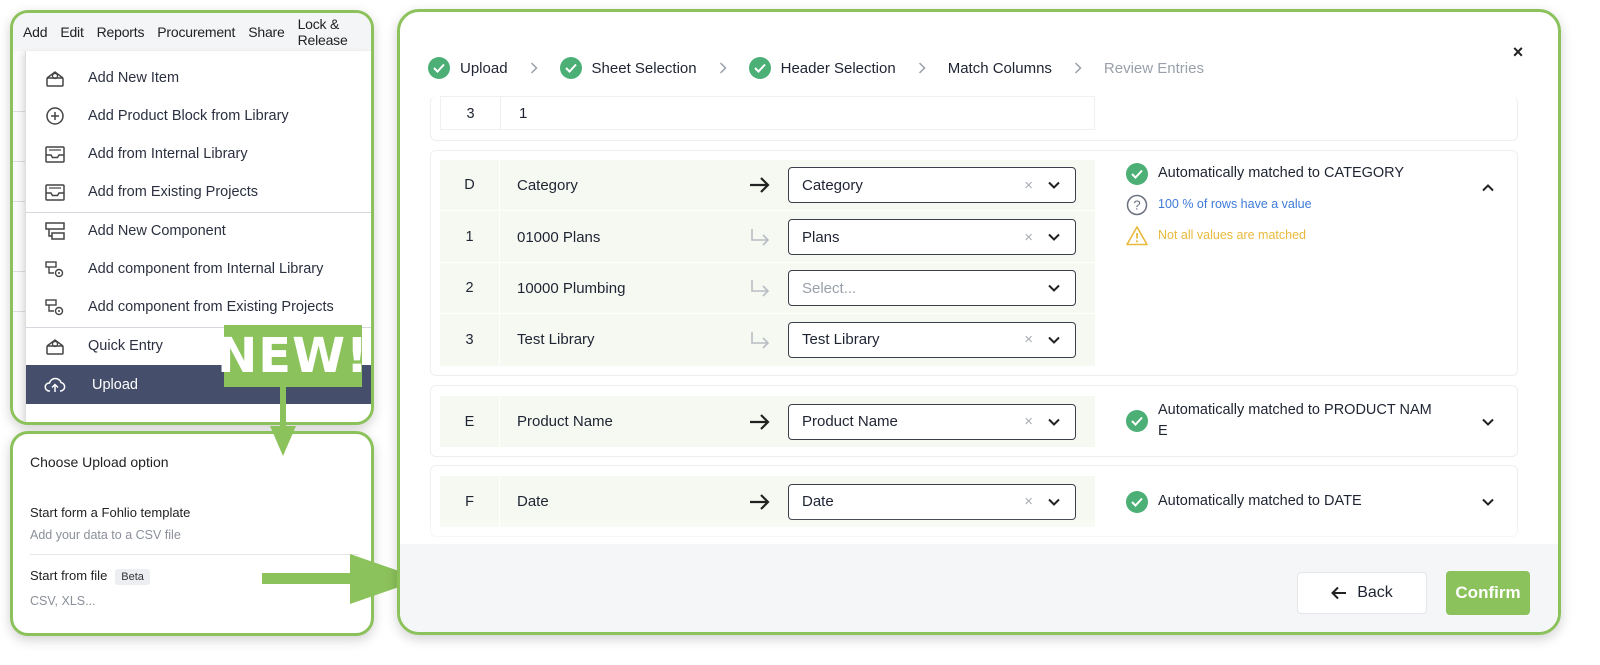  I want to click on step-label: Upload, so click(484, 68).